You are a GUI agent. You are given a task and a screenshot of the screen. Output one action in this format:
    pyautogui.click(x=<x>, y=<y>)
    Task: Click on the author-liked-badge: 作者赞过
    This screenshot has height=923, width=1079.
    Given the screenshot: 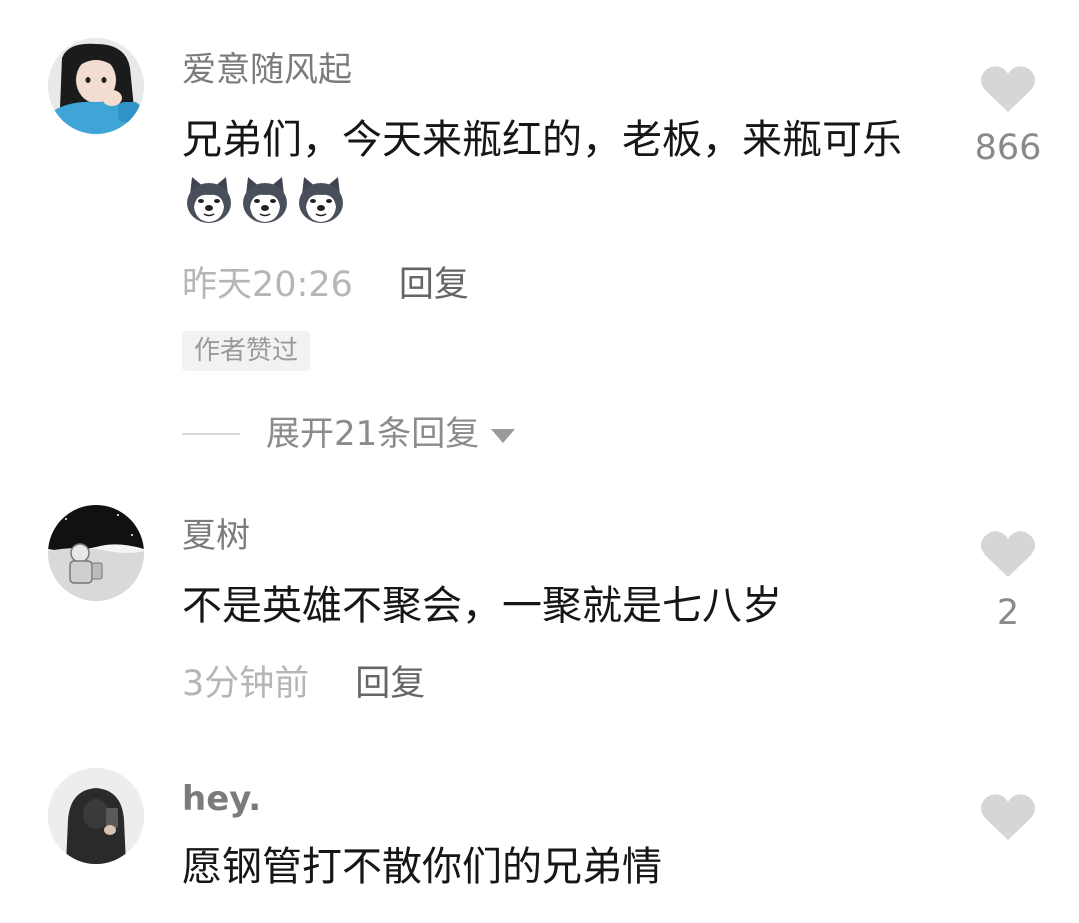 What is the action you would take?
    pyautogui.click(x=246, y=351)
    